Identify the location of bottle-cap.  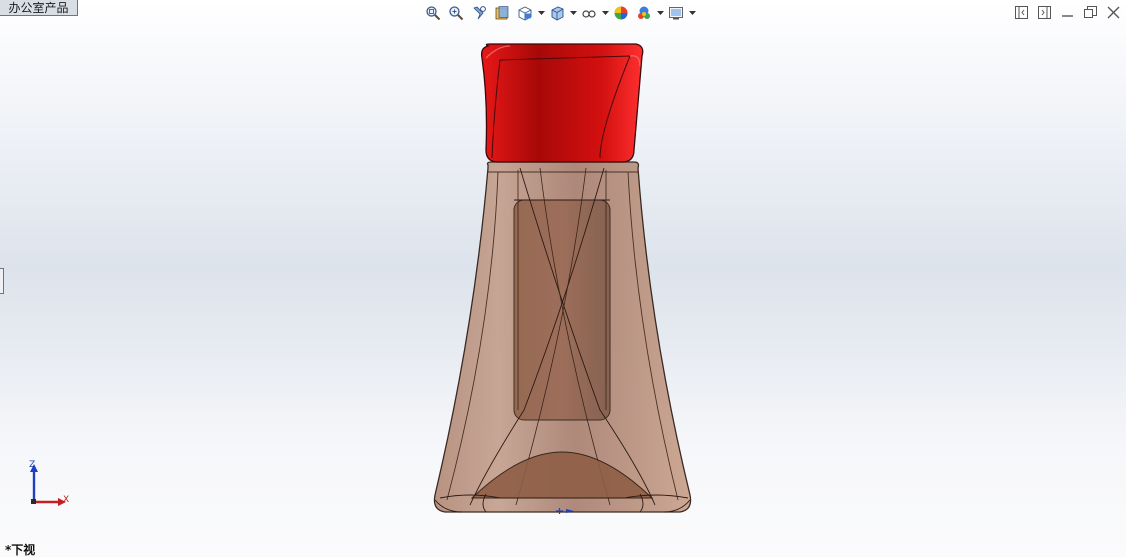
(562, 103).